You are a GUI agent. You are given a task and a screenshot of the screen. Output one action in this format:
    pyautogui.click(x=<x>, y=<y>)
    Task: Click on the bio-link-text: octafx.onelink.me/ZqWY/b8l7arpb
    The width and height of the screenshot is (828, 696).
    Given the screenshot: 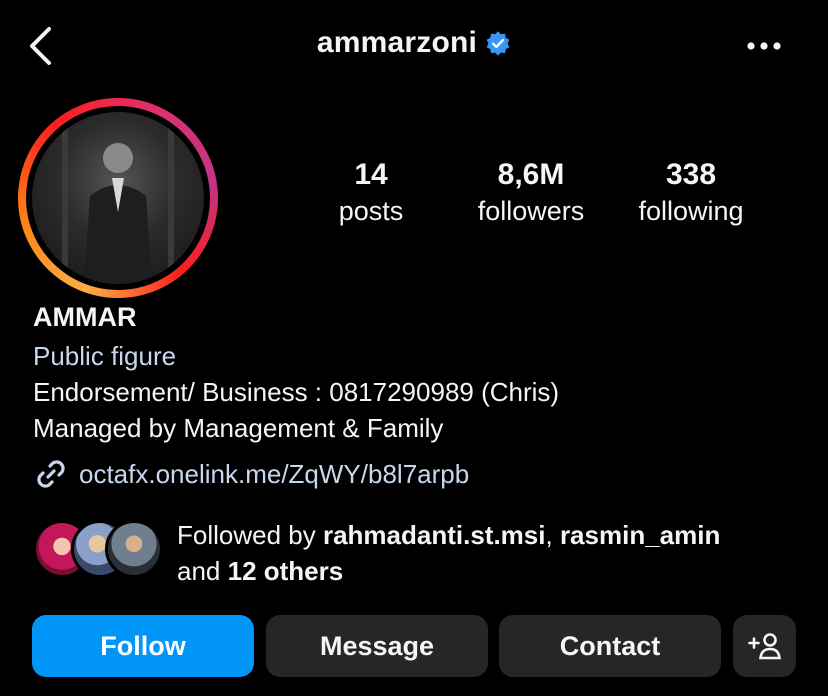 What is the action you would take?
    pyautogui.click(x=274, y=473)
    